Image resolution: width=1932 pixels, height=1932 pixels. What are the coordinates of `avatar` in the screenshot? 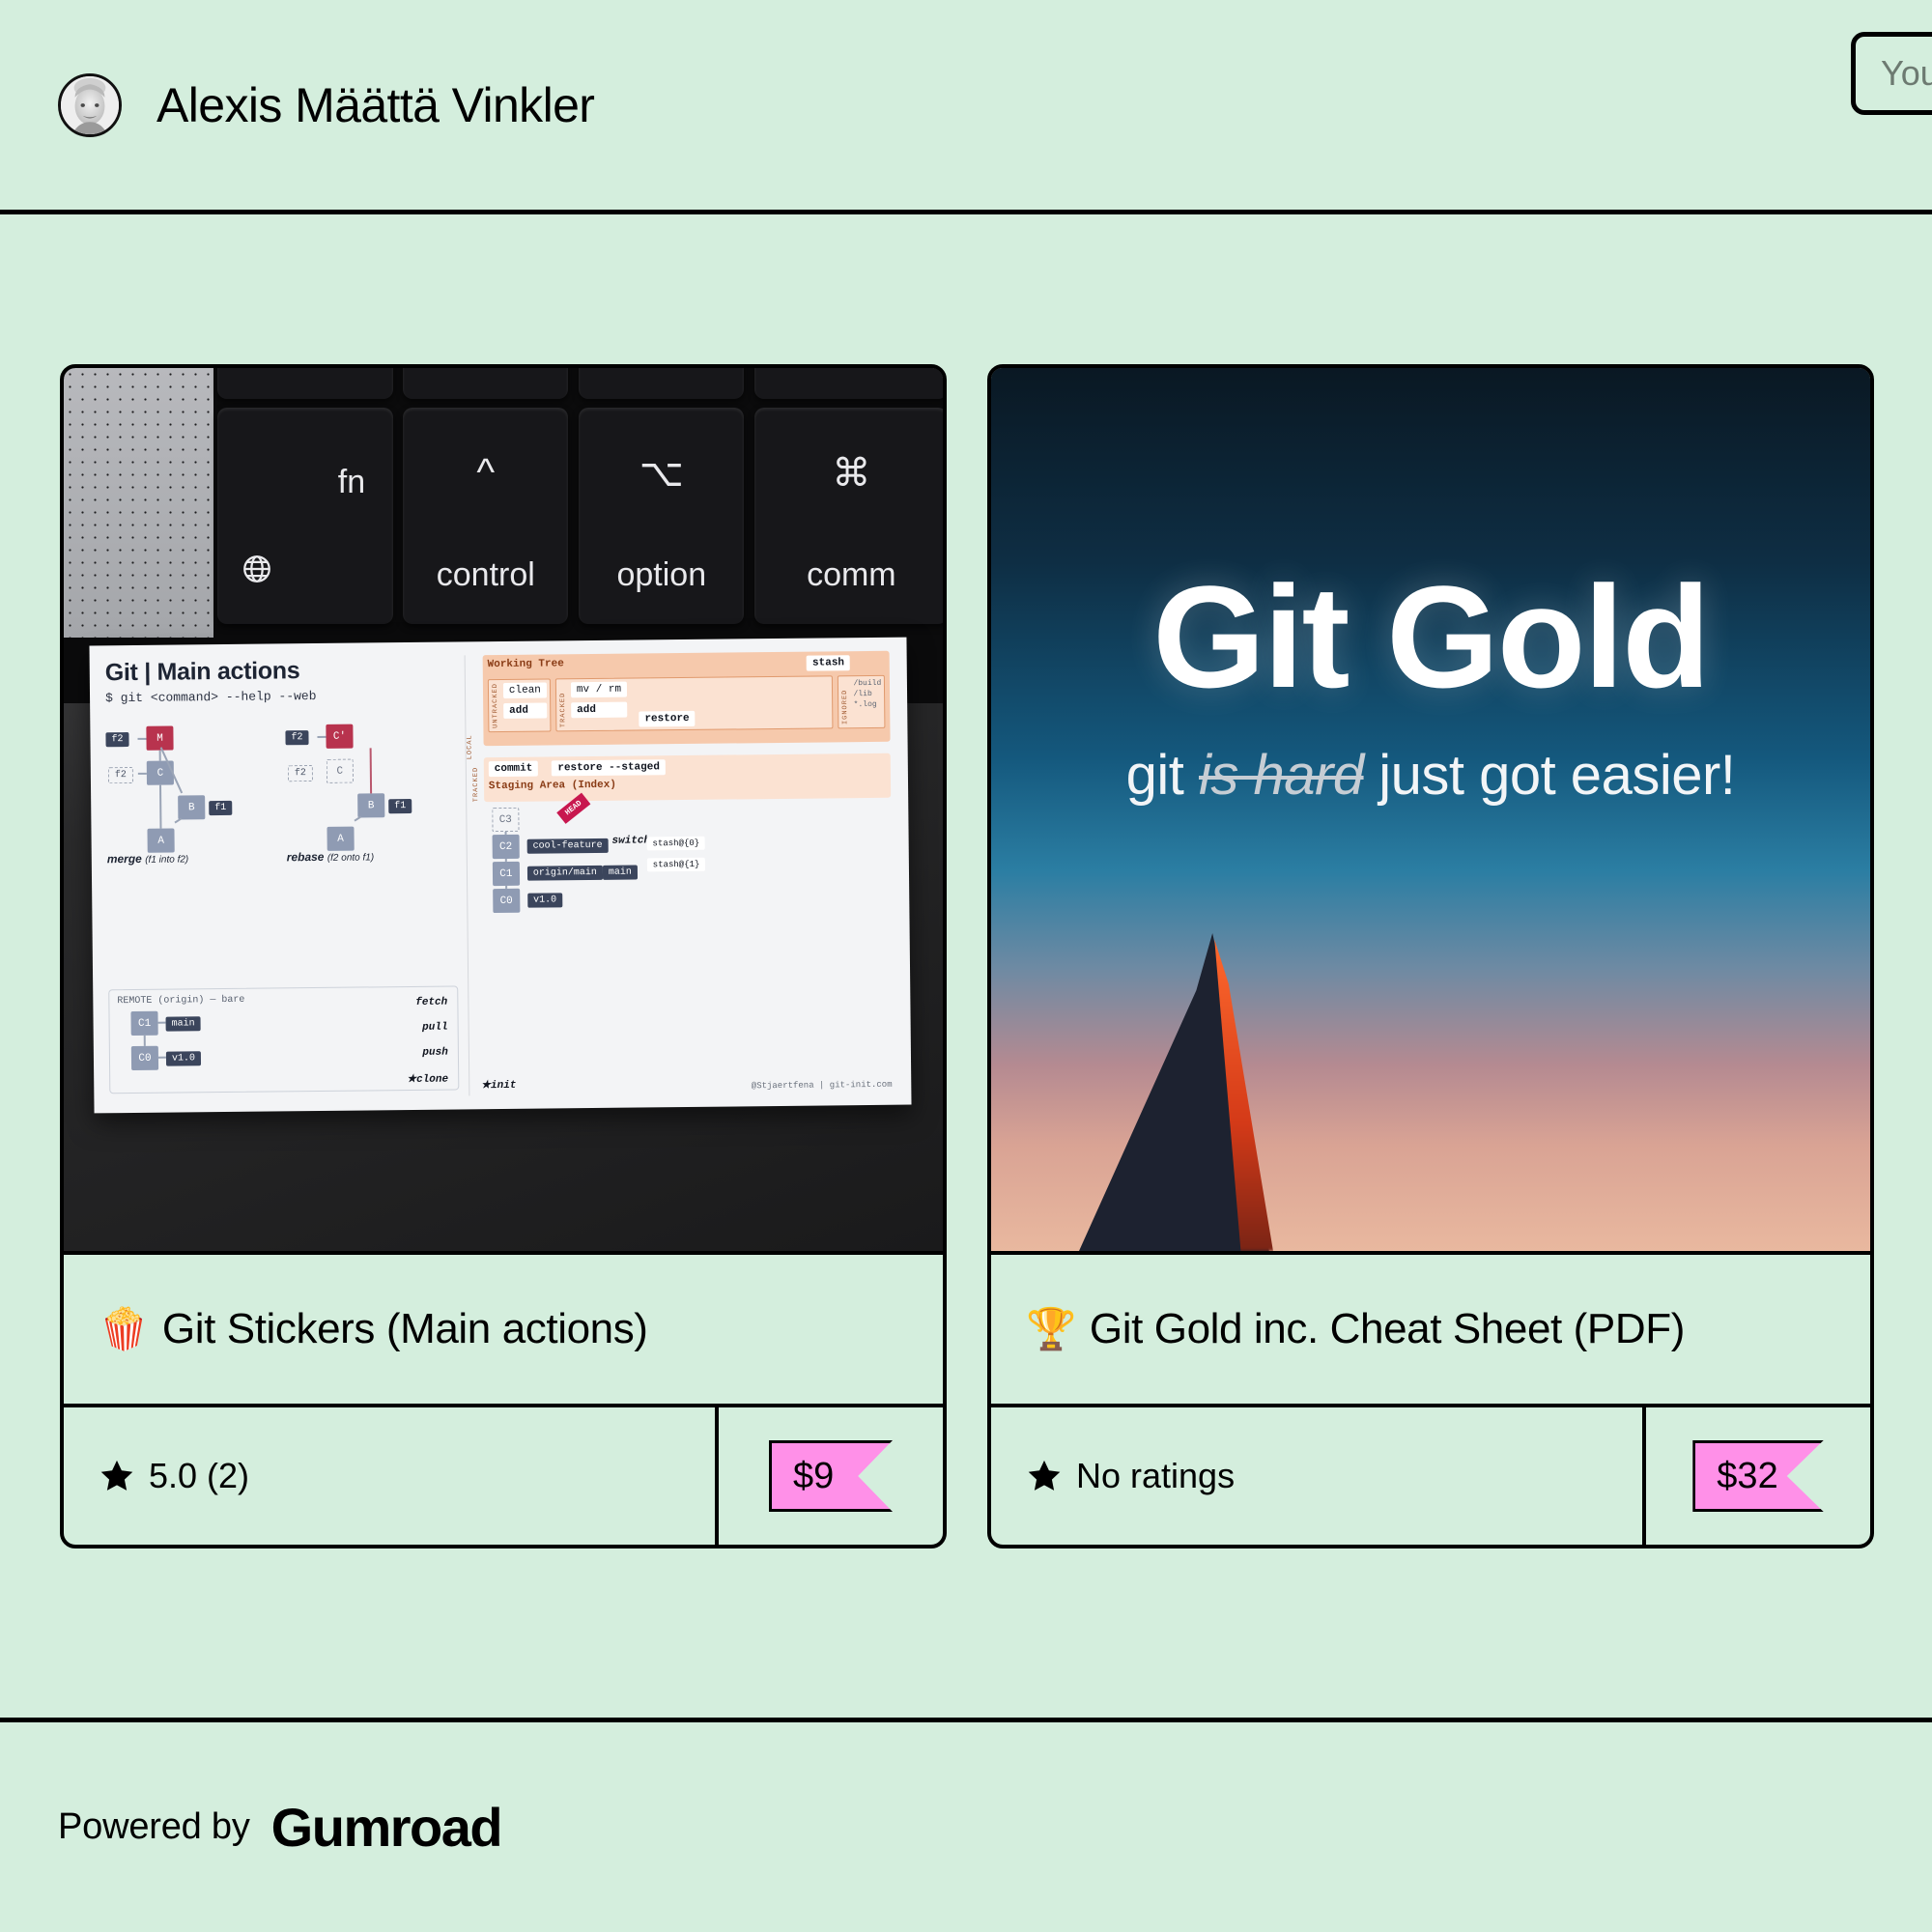 It's located at (90, 104).